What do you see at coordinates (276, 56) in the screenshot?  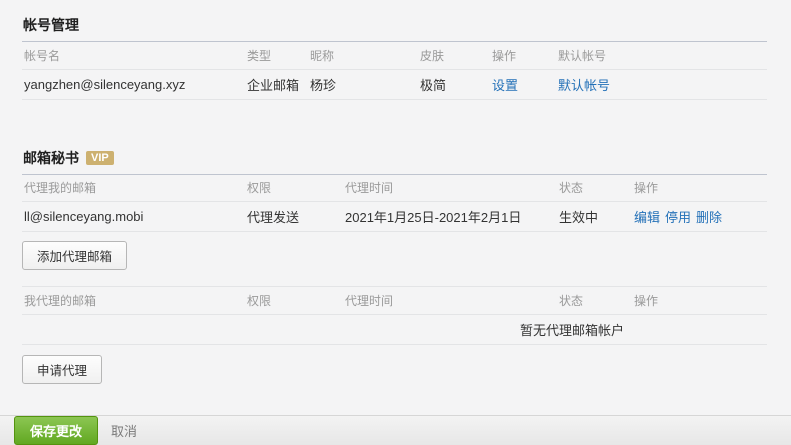 I see `col-type: 类型` at bounding box center [276, 56].